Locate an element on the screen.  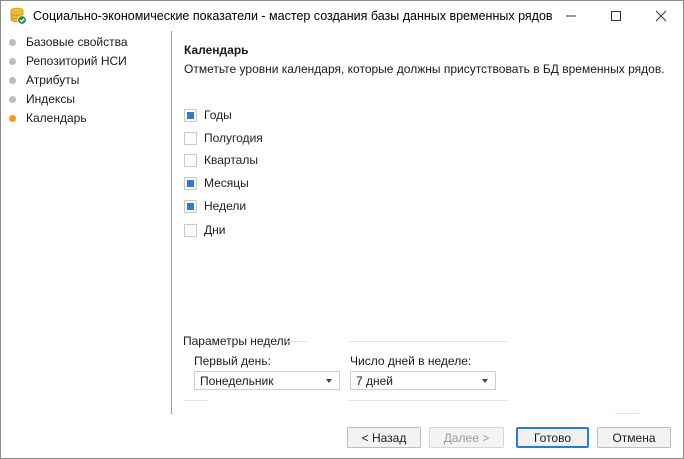
database-icon is located at coordinates (18, 16).